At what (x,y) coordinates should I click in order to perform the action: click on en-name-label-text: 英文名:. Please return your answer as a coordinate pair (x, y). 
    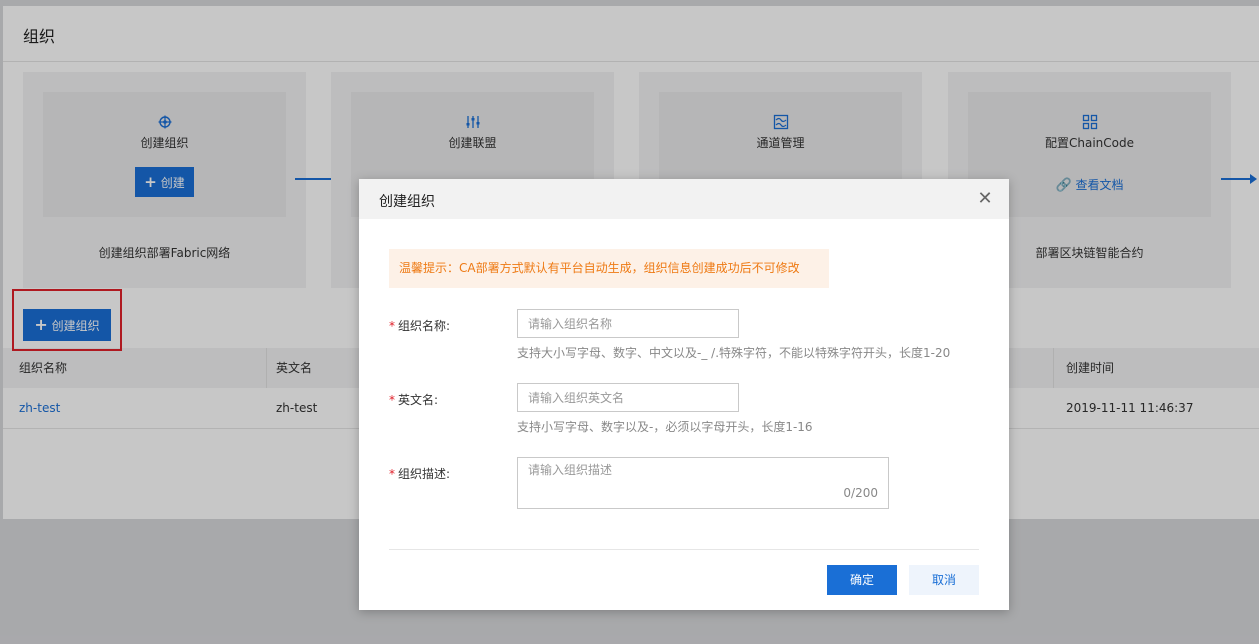
    Looking at the image, I should click on (418, 400).